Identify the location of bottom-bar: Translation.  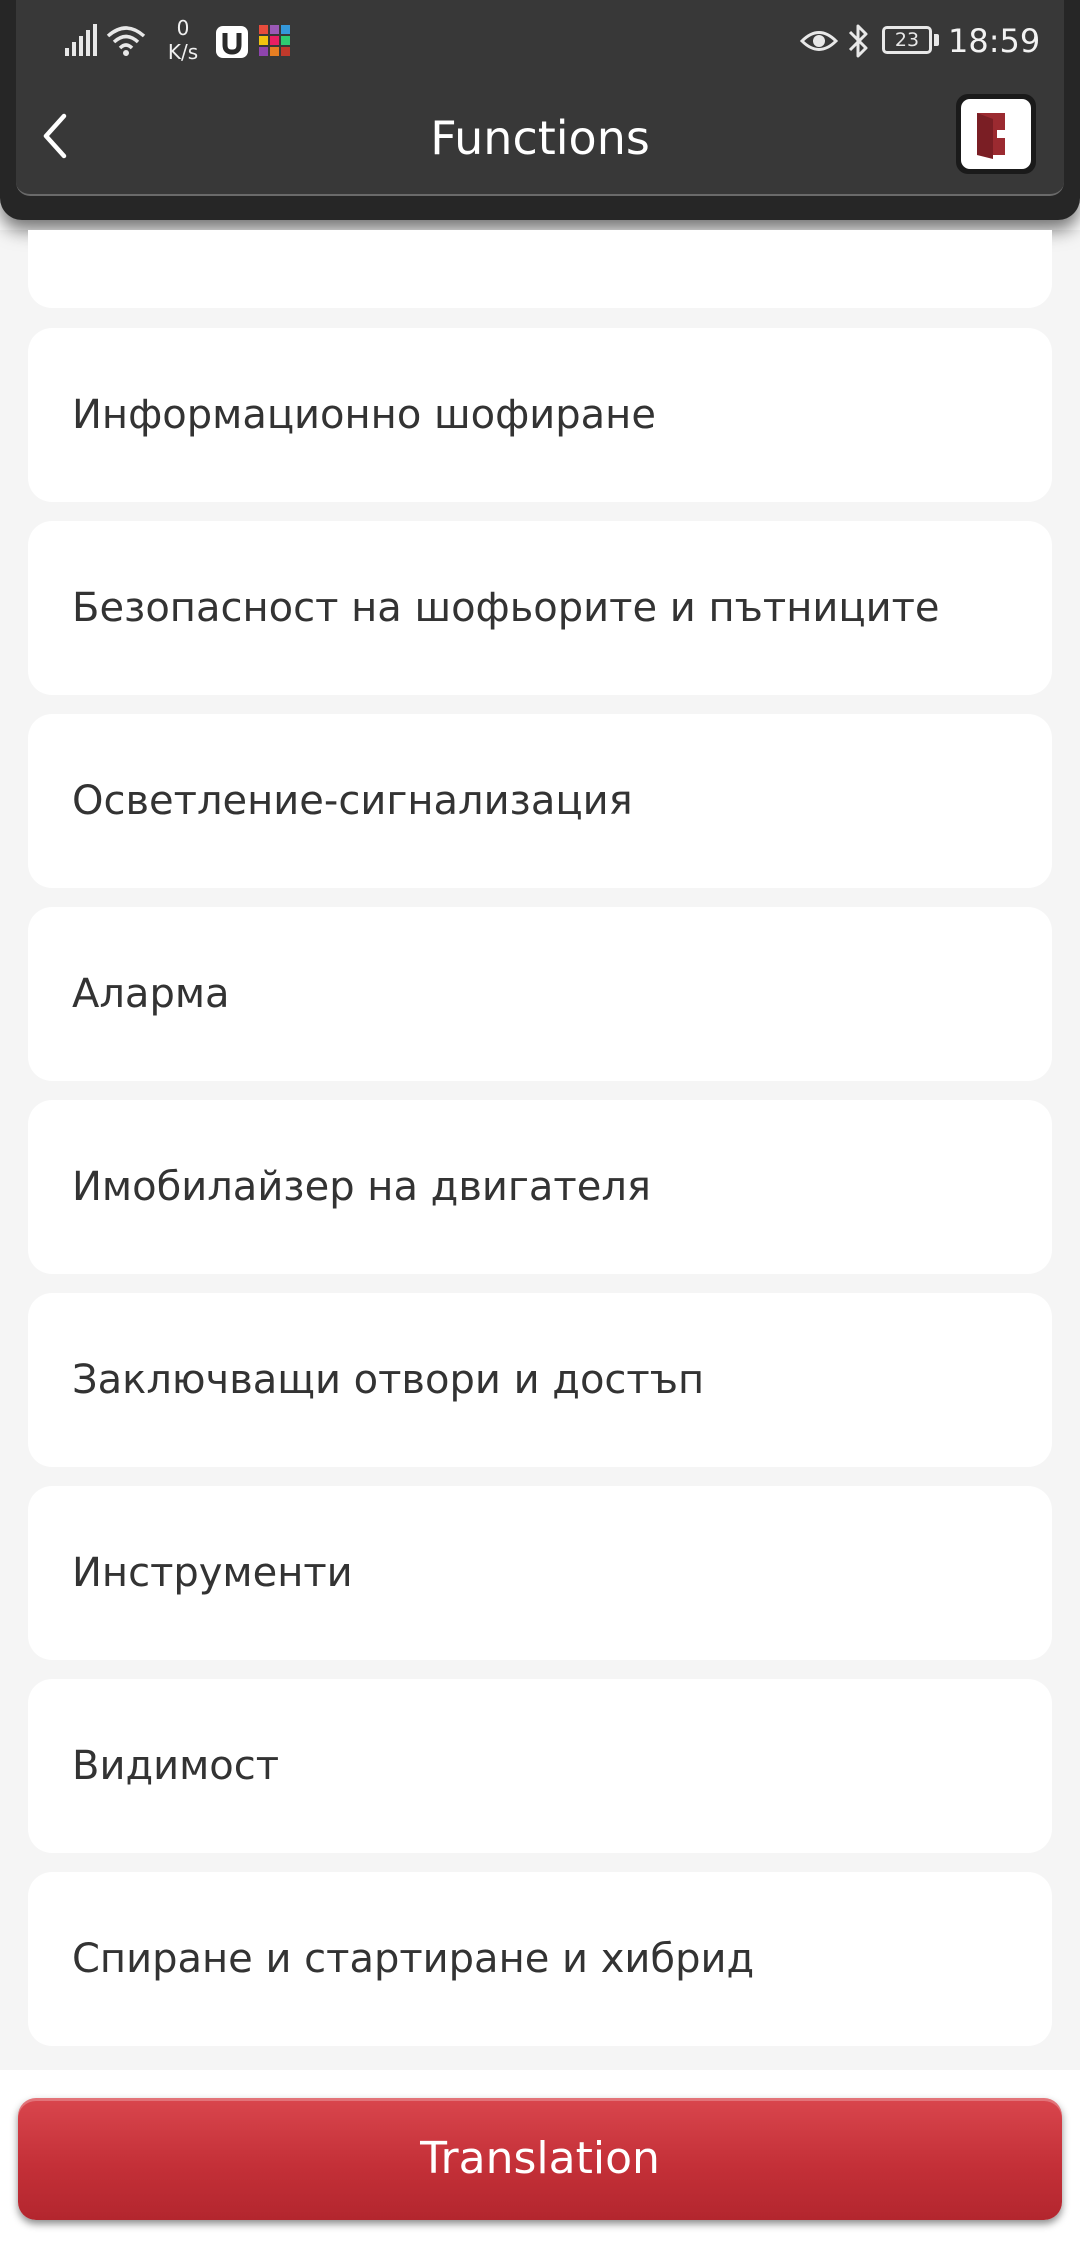
(540, 2157).